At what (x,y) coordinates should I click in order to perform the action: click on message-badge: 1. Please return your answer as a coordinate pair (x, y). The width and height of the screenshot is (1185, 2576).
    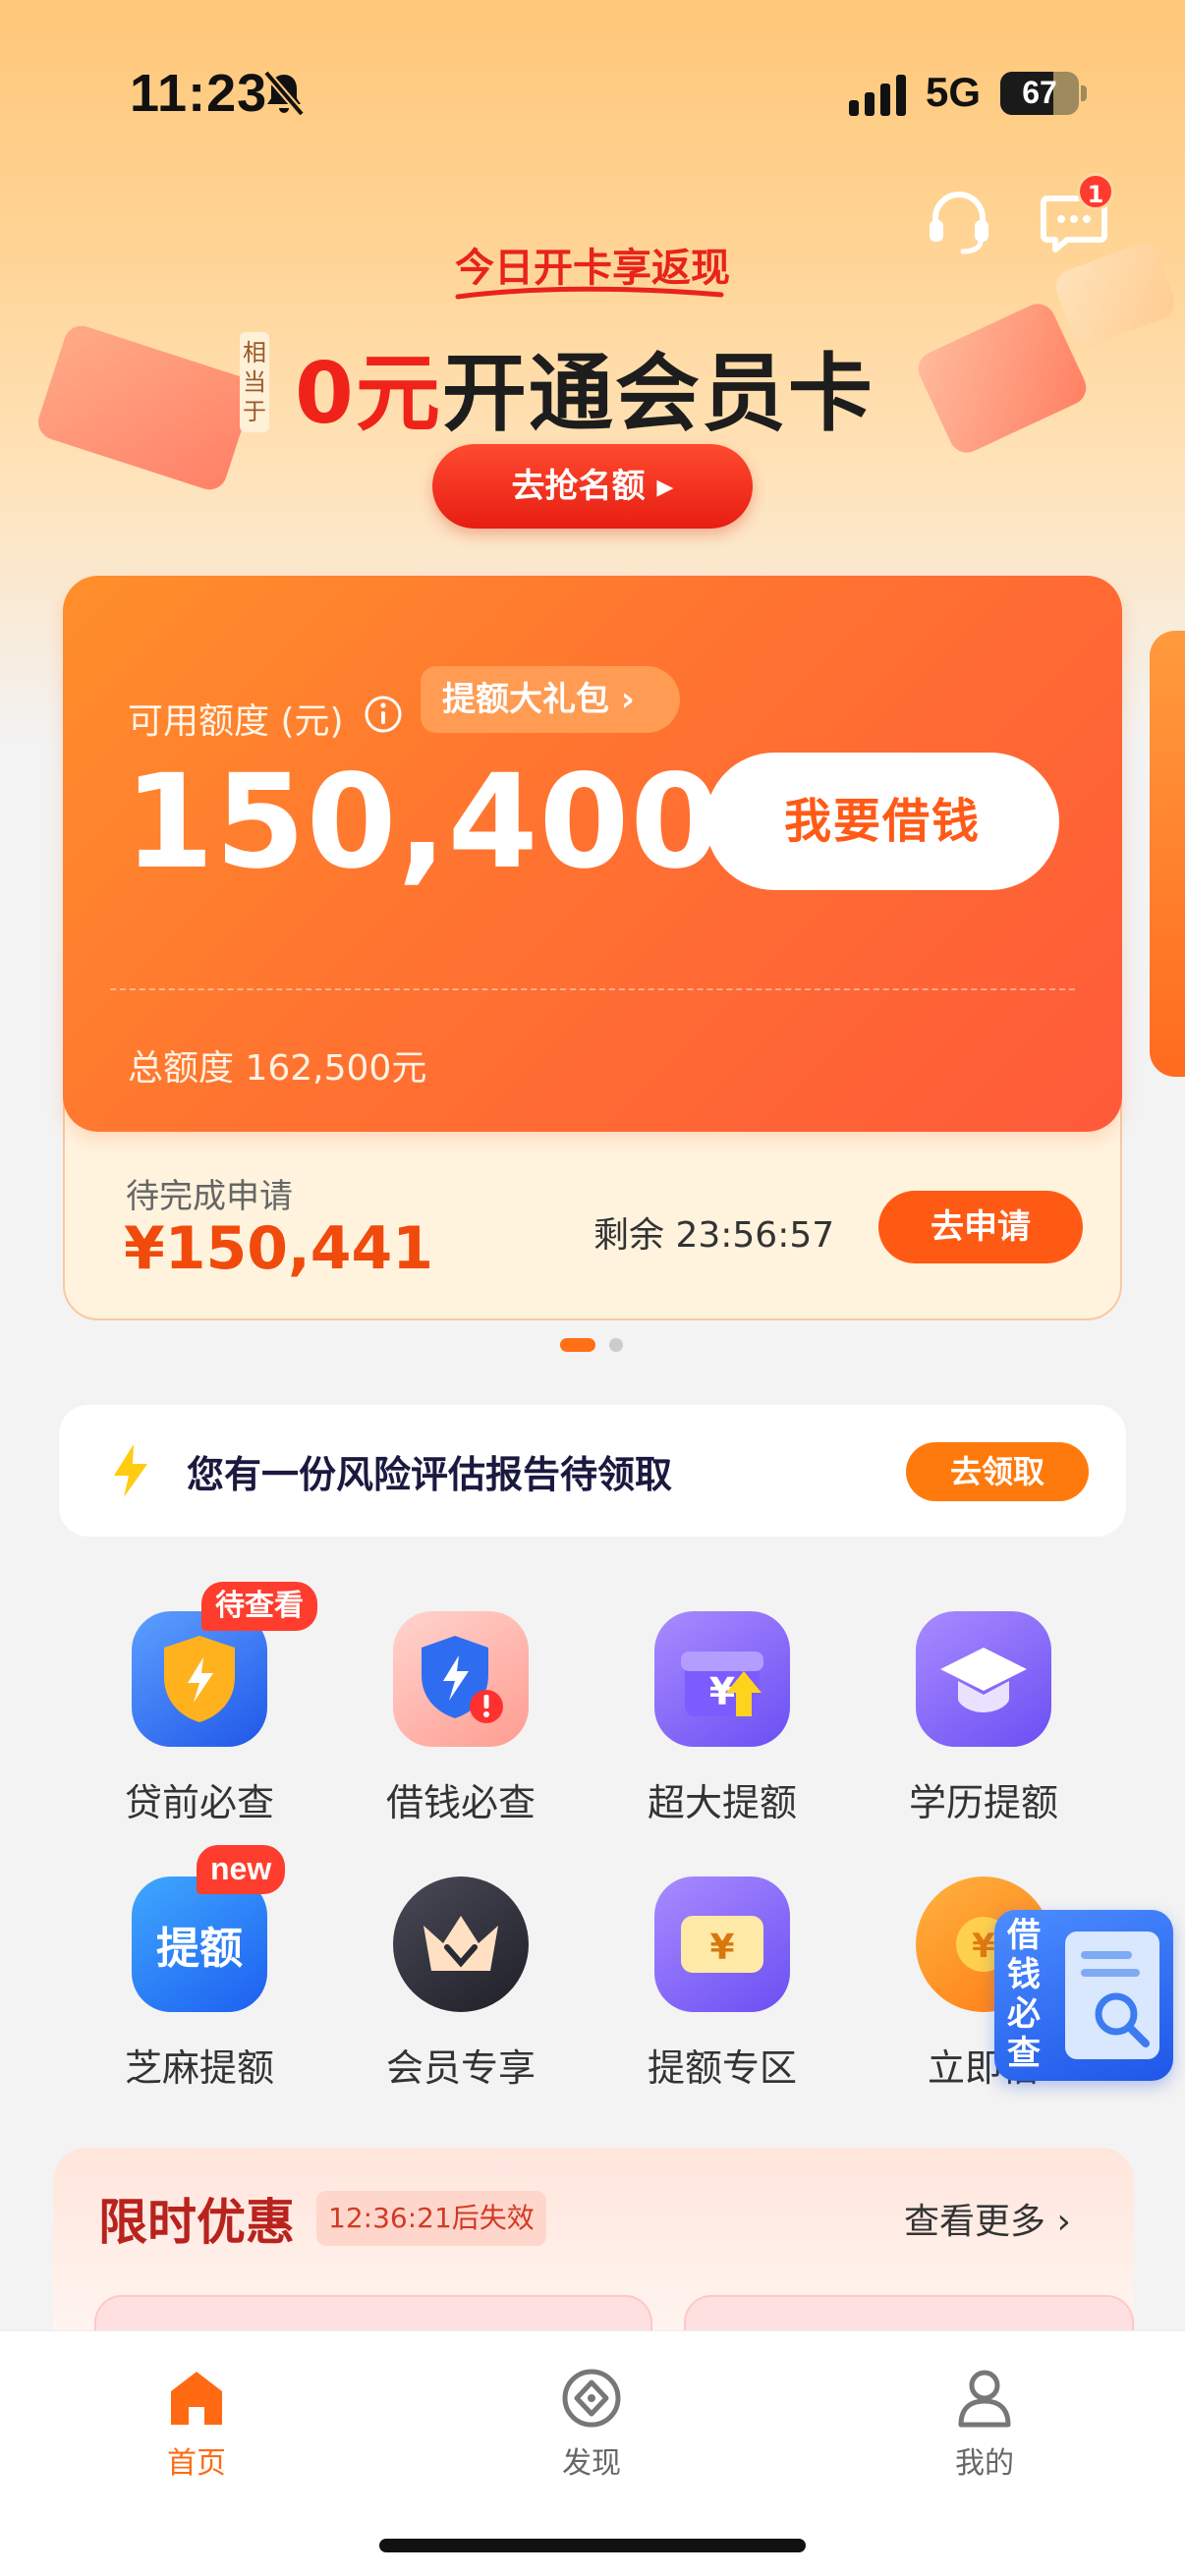
    Looking at the image, I should click on (1096, 191).